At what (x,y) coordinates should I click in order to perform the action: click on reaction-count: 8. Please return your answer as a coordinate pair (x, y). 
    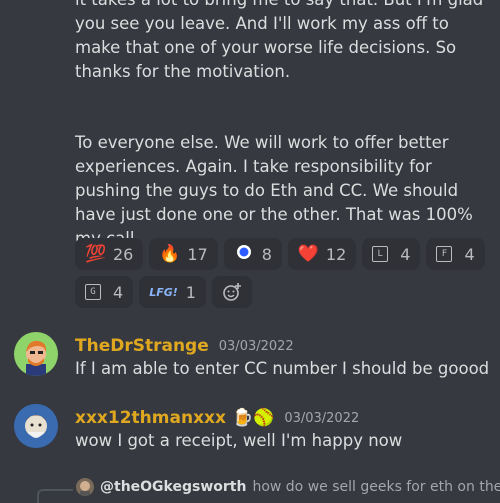
    Looking at the image, I should click on (266, 254).